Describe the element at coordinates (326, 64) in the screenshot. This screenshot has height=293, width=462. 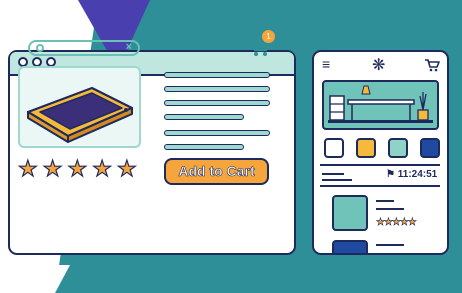
I see `menu-icon: ≡` at that location.